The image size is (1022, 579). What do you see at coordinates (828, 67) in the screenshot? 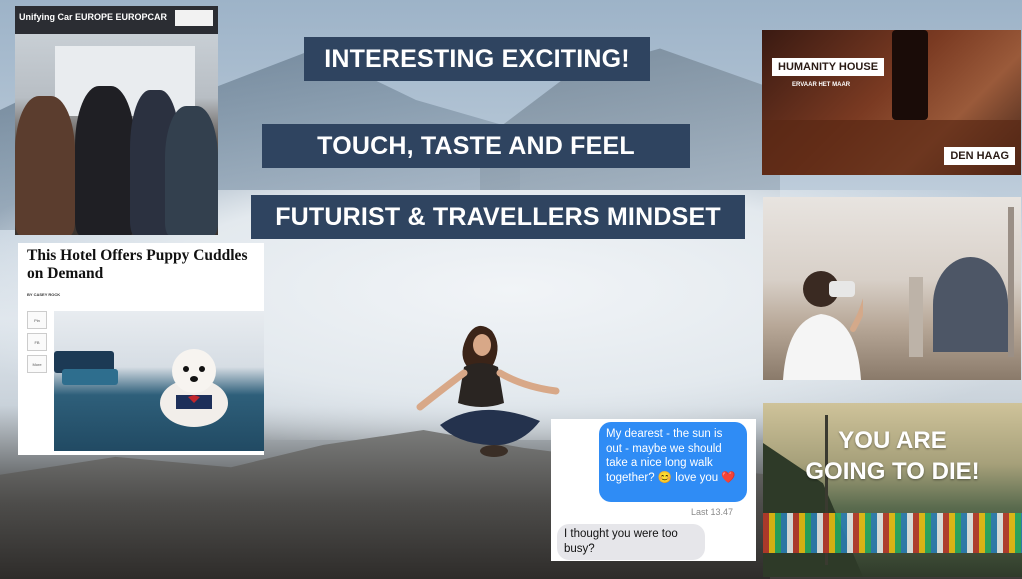
I see `humanity-house-label: HUMANITY HOUSE` at bounding box center [828, 67].